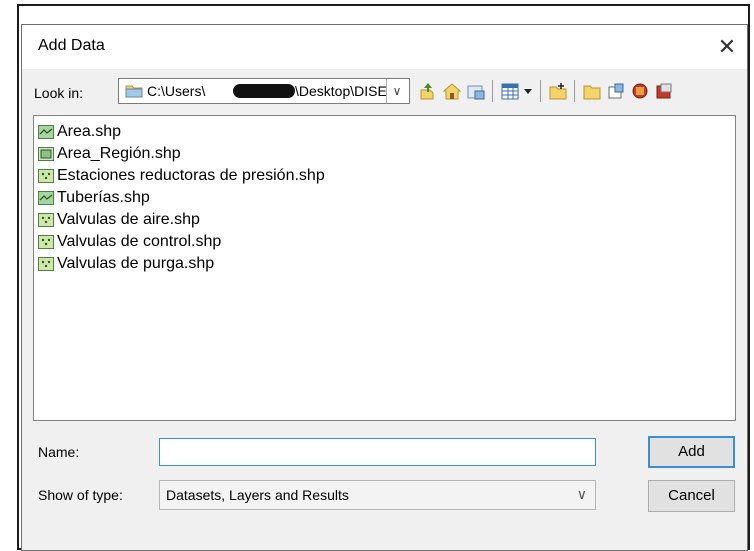 This screenshot has height=551, width=754. Describe the element at coordinates (691, 452) in the screenshot. I see `add-button: Add` at that location.